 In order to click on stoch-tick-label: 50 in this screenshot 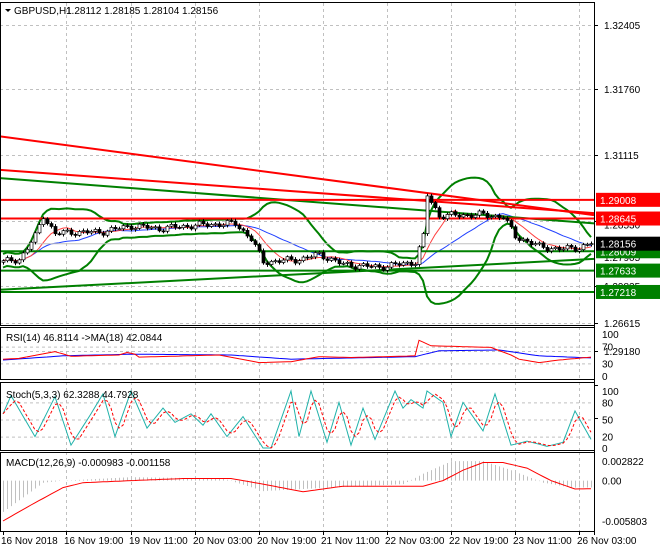, I will do `click(608, 421)`.